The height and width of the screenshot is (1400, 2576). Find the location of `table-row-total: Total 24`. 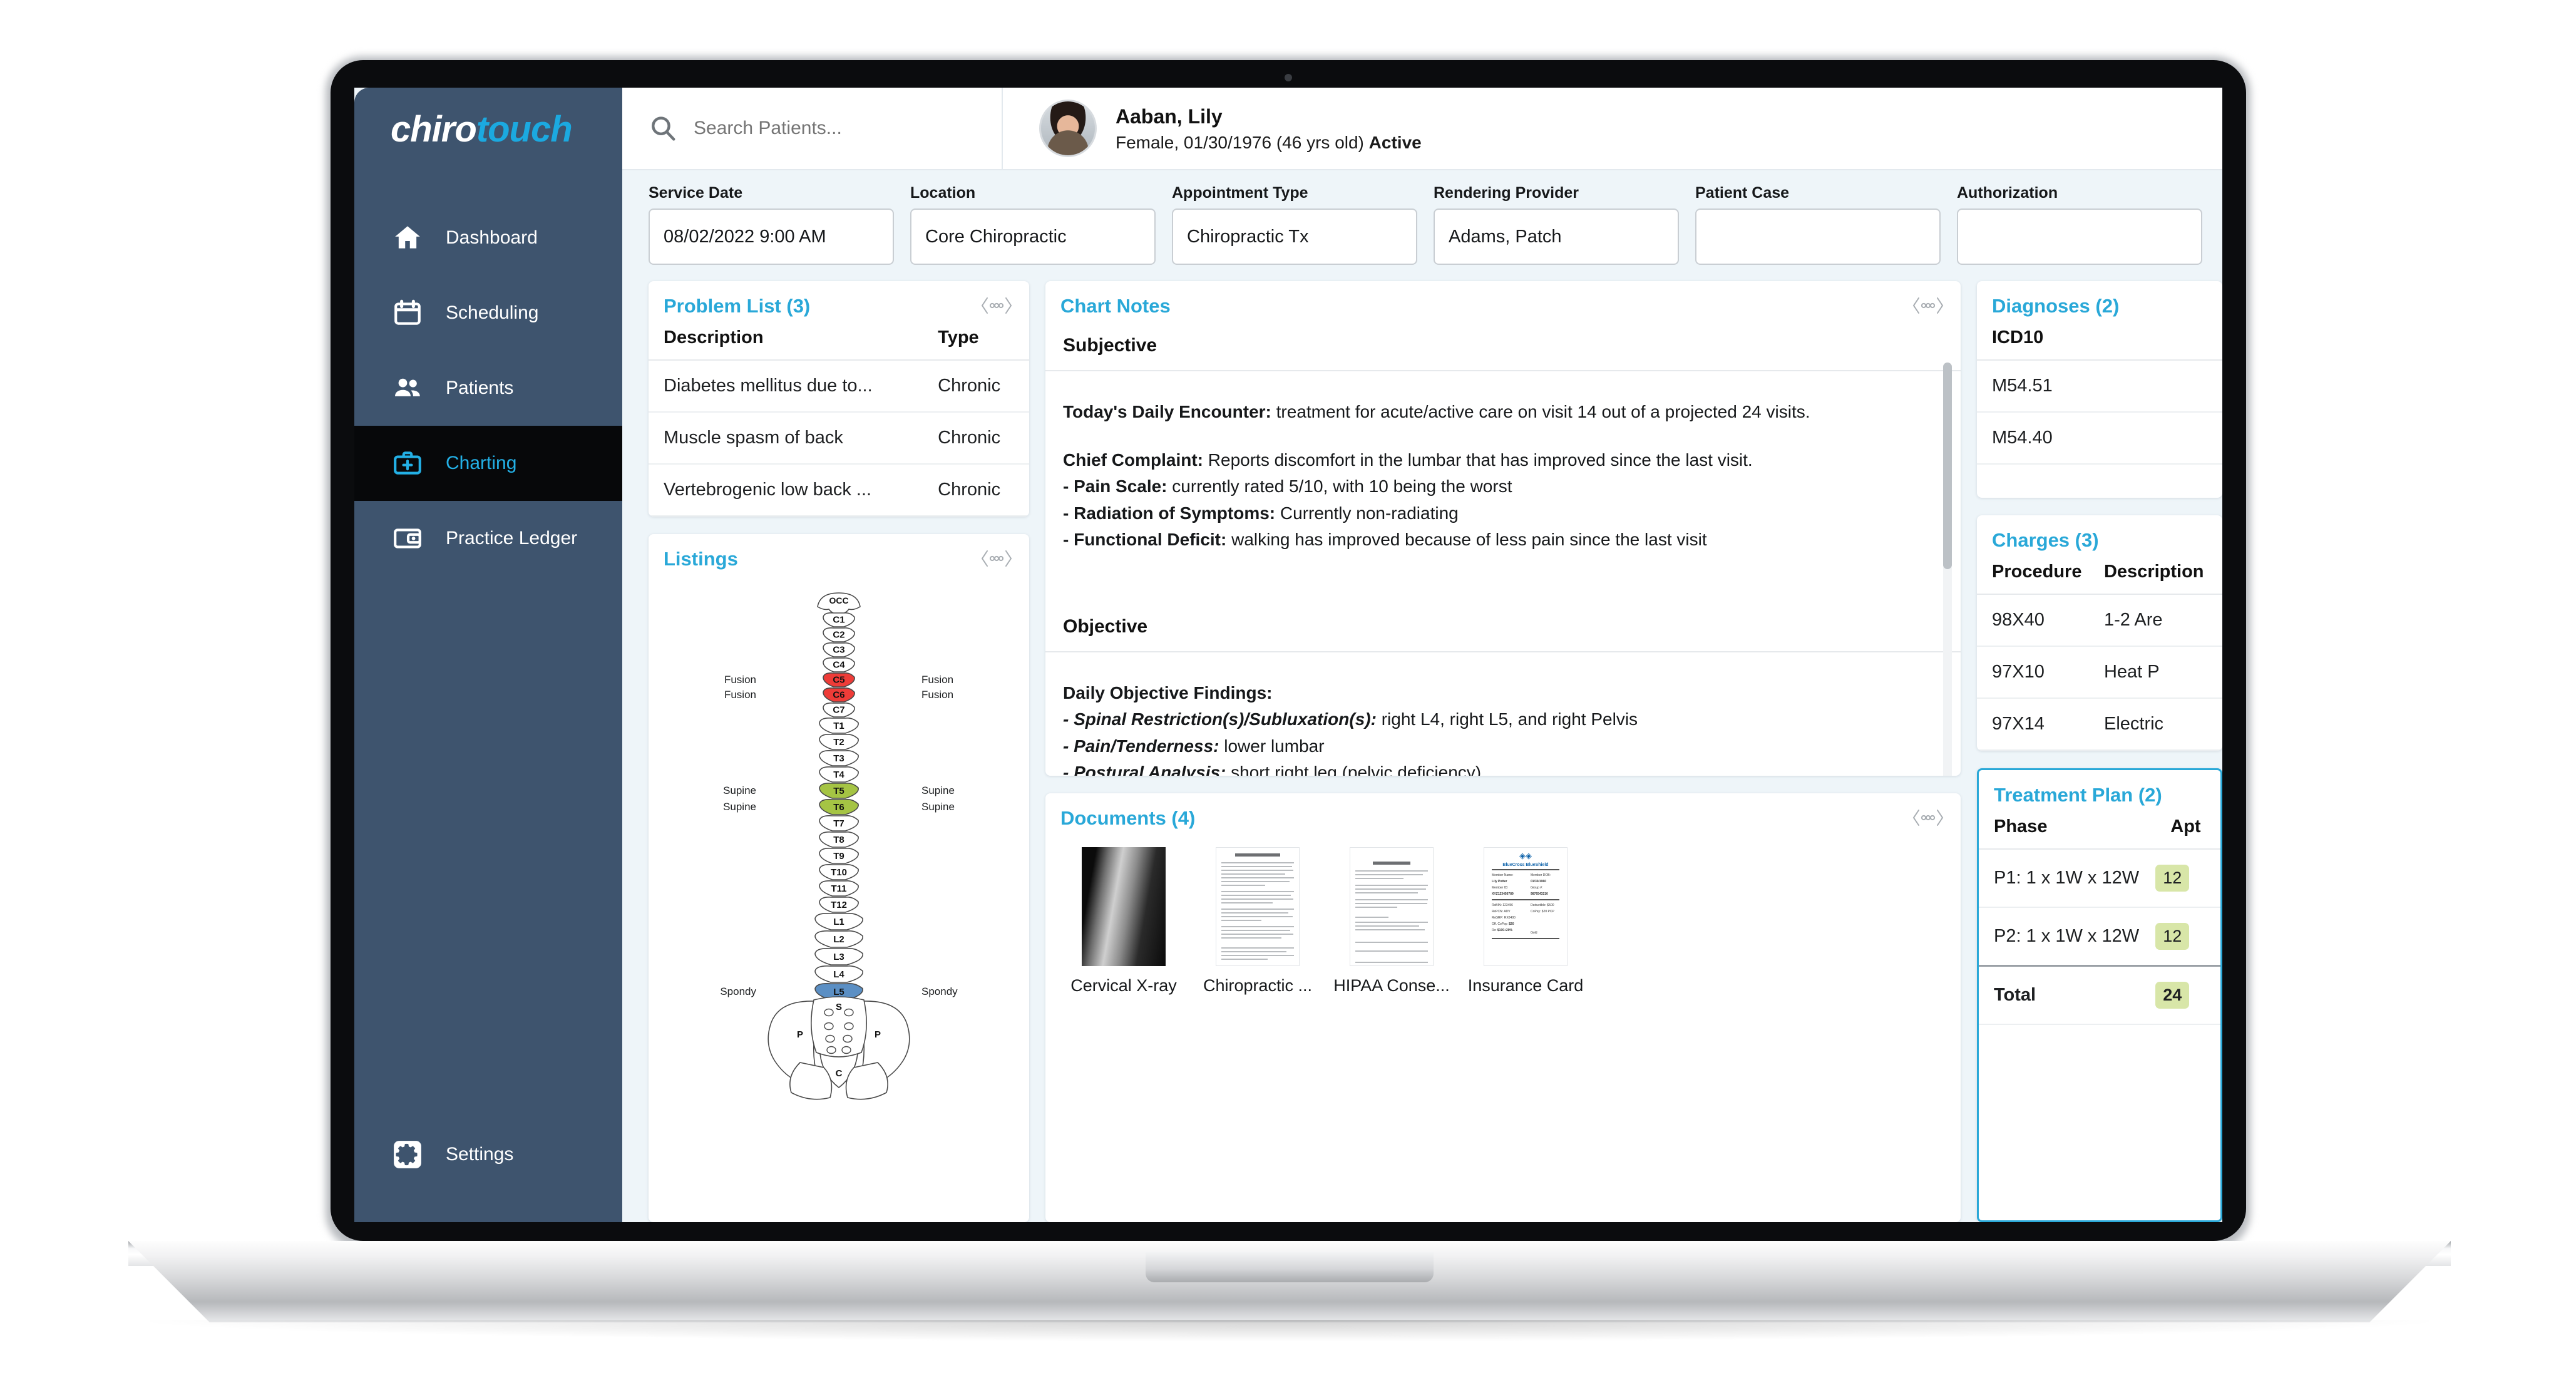

table-row-total: Total 24 is located at coordinates (2099, 995).